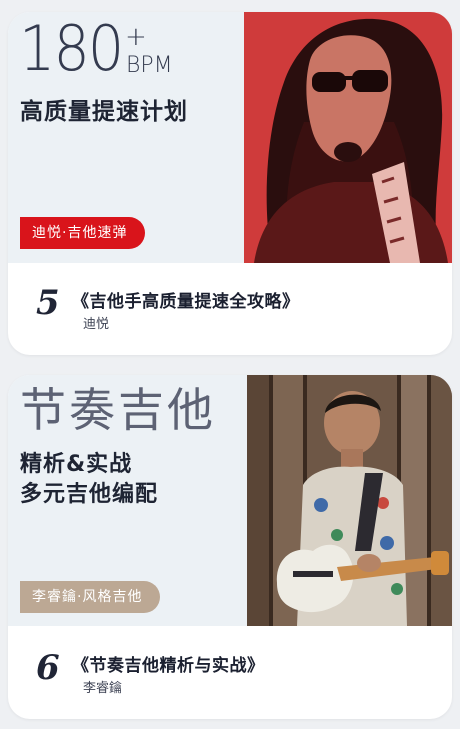 The height and width of the screenshot is (729, 460). What do you see at coordinates (104, 112) in the screenshot?
I see `banner-headline: 高质量提速计划` at bounding box center [104, 112].